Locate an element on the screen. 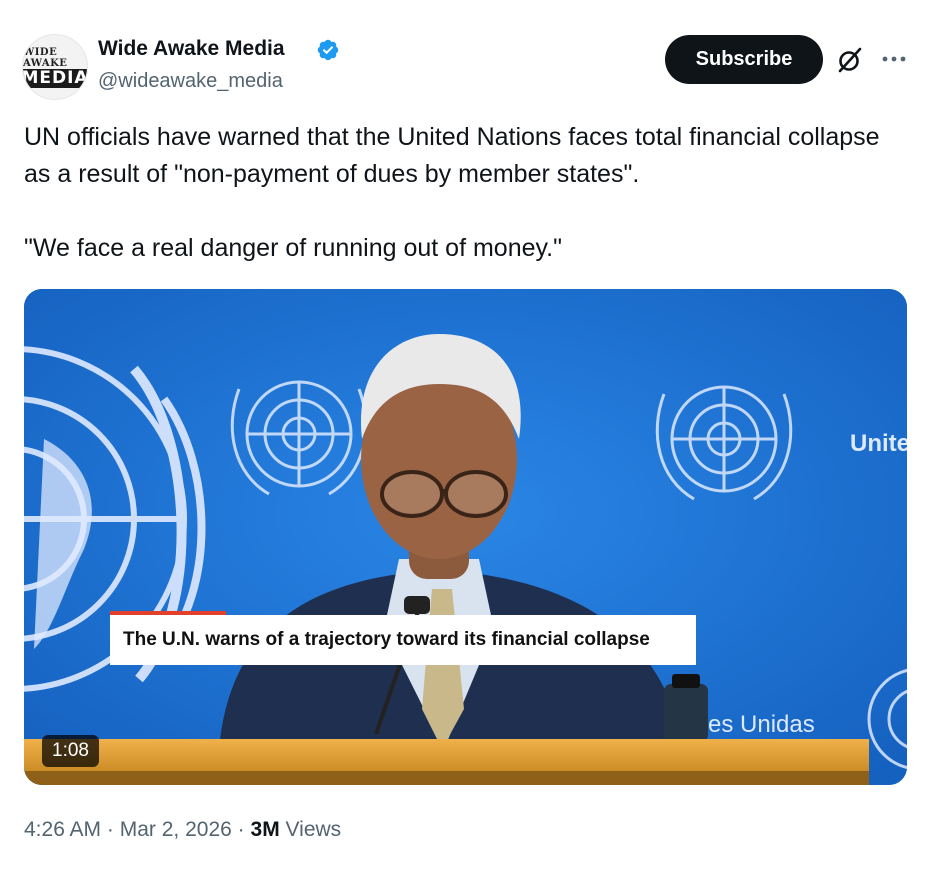 Image resolution: width=932 pixels, height=871 pixels. grok-icon is located at coordinates (850, 60).